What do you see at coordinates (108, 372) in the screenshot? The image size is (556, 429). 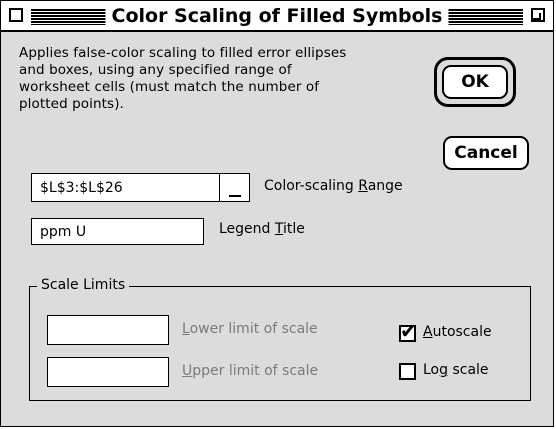 I see `upper-limit-field` at bounding box center [108, 372].